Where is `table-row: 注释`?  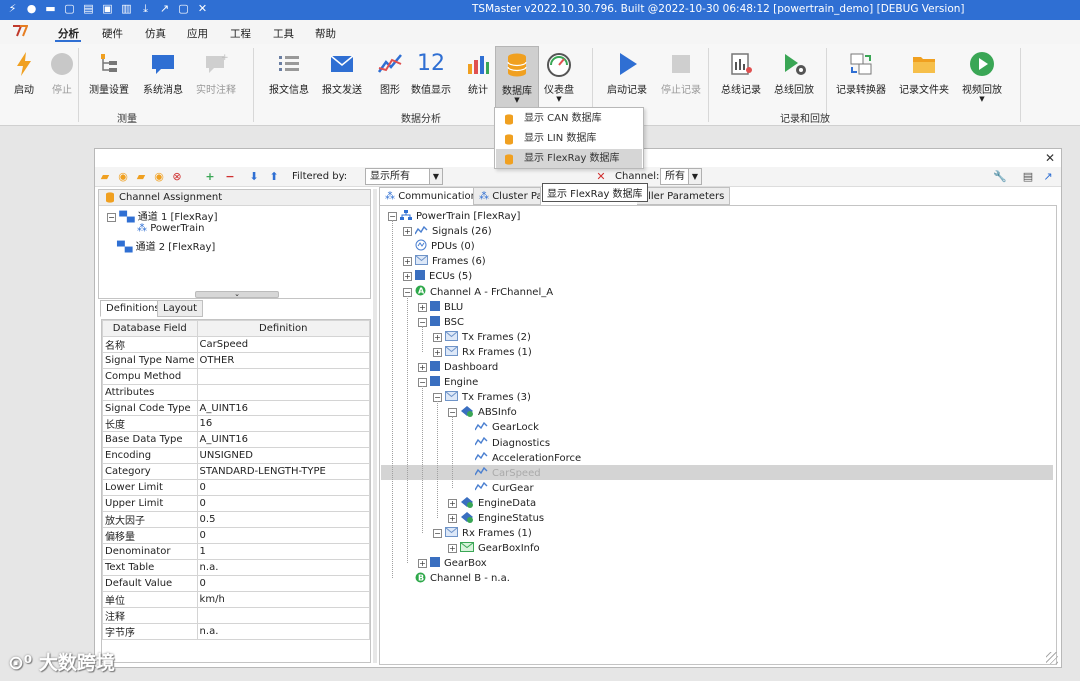 table-row: 注释 is located at coordinates (236, 615).